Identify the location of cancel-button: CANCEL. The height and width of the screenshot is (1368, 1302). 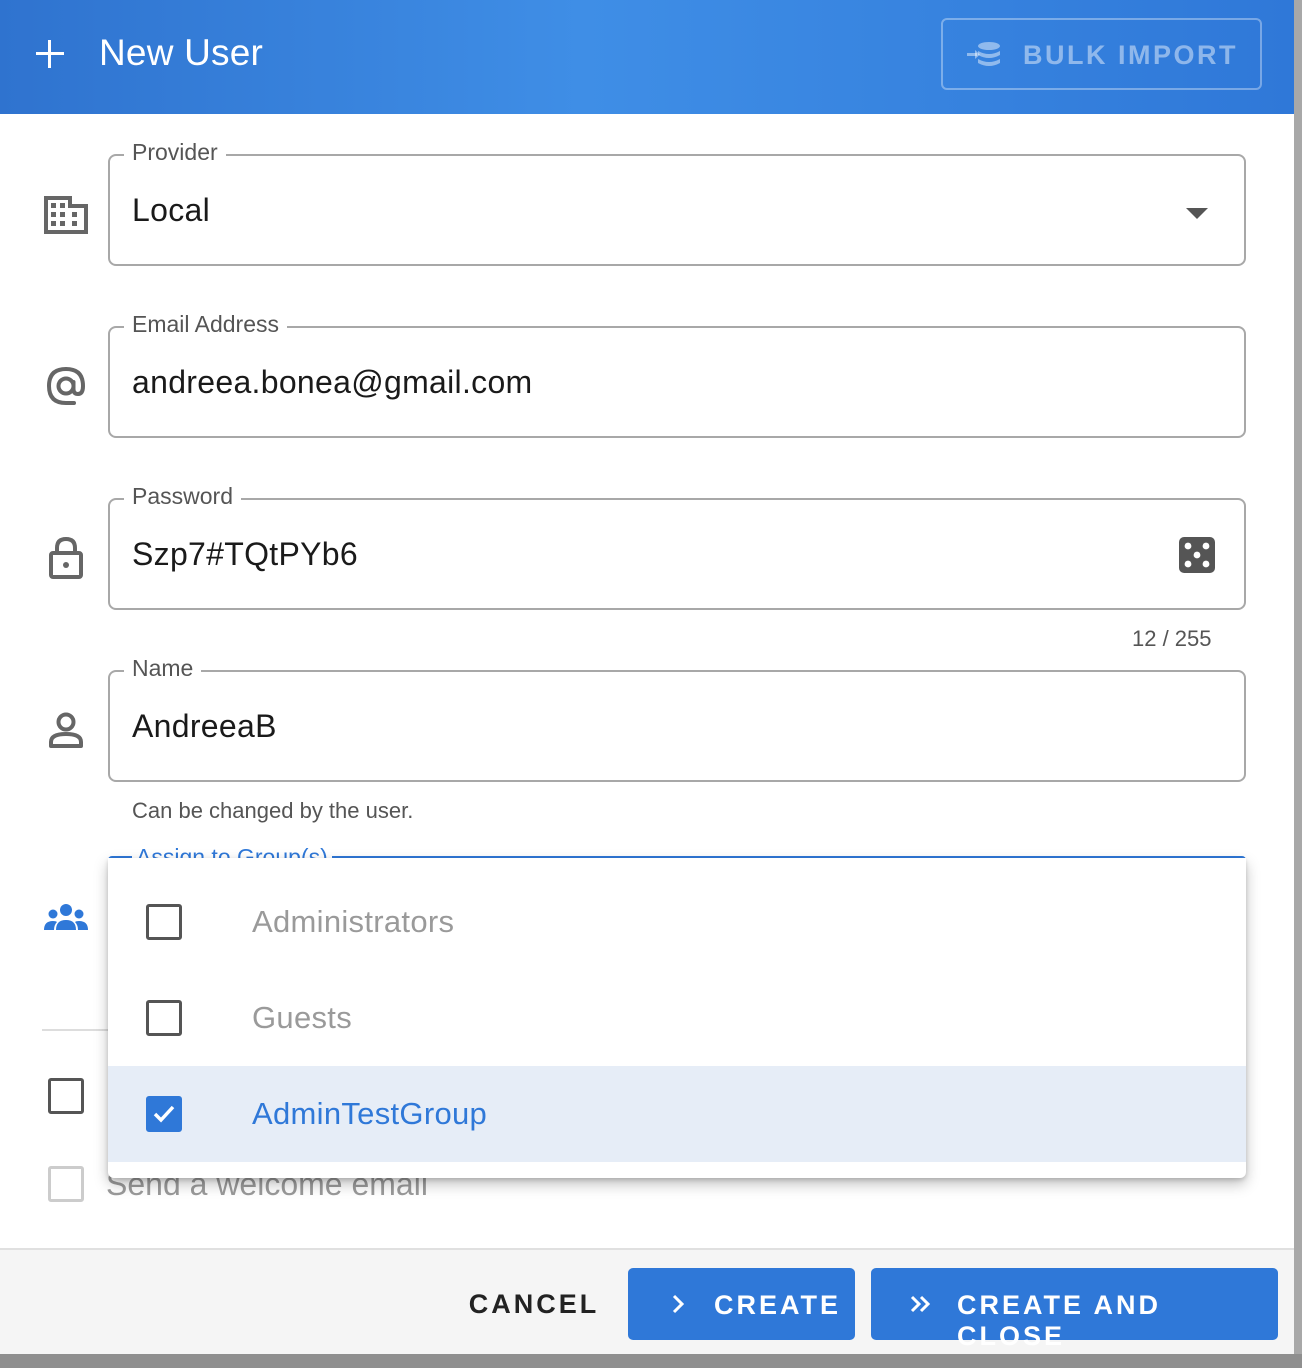
(534, 1304).